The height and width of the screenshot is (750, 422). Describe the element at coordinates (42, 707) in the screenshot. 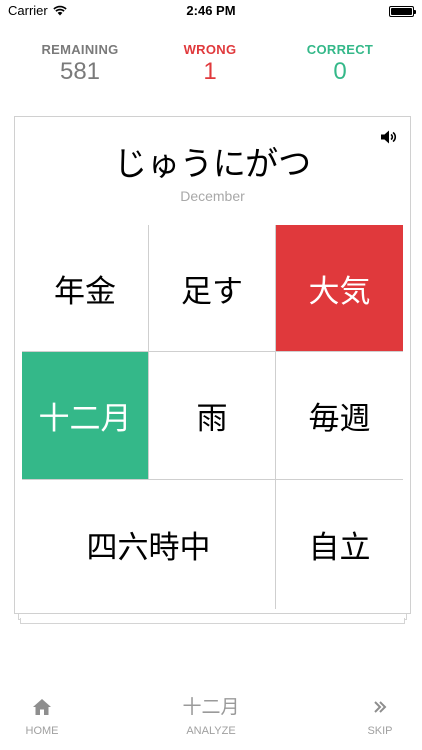

I see `home-icon` at that location.